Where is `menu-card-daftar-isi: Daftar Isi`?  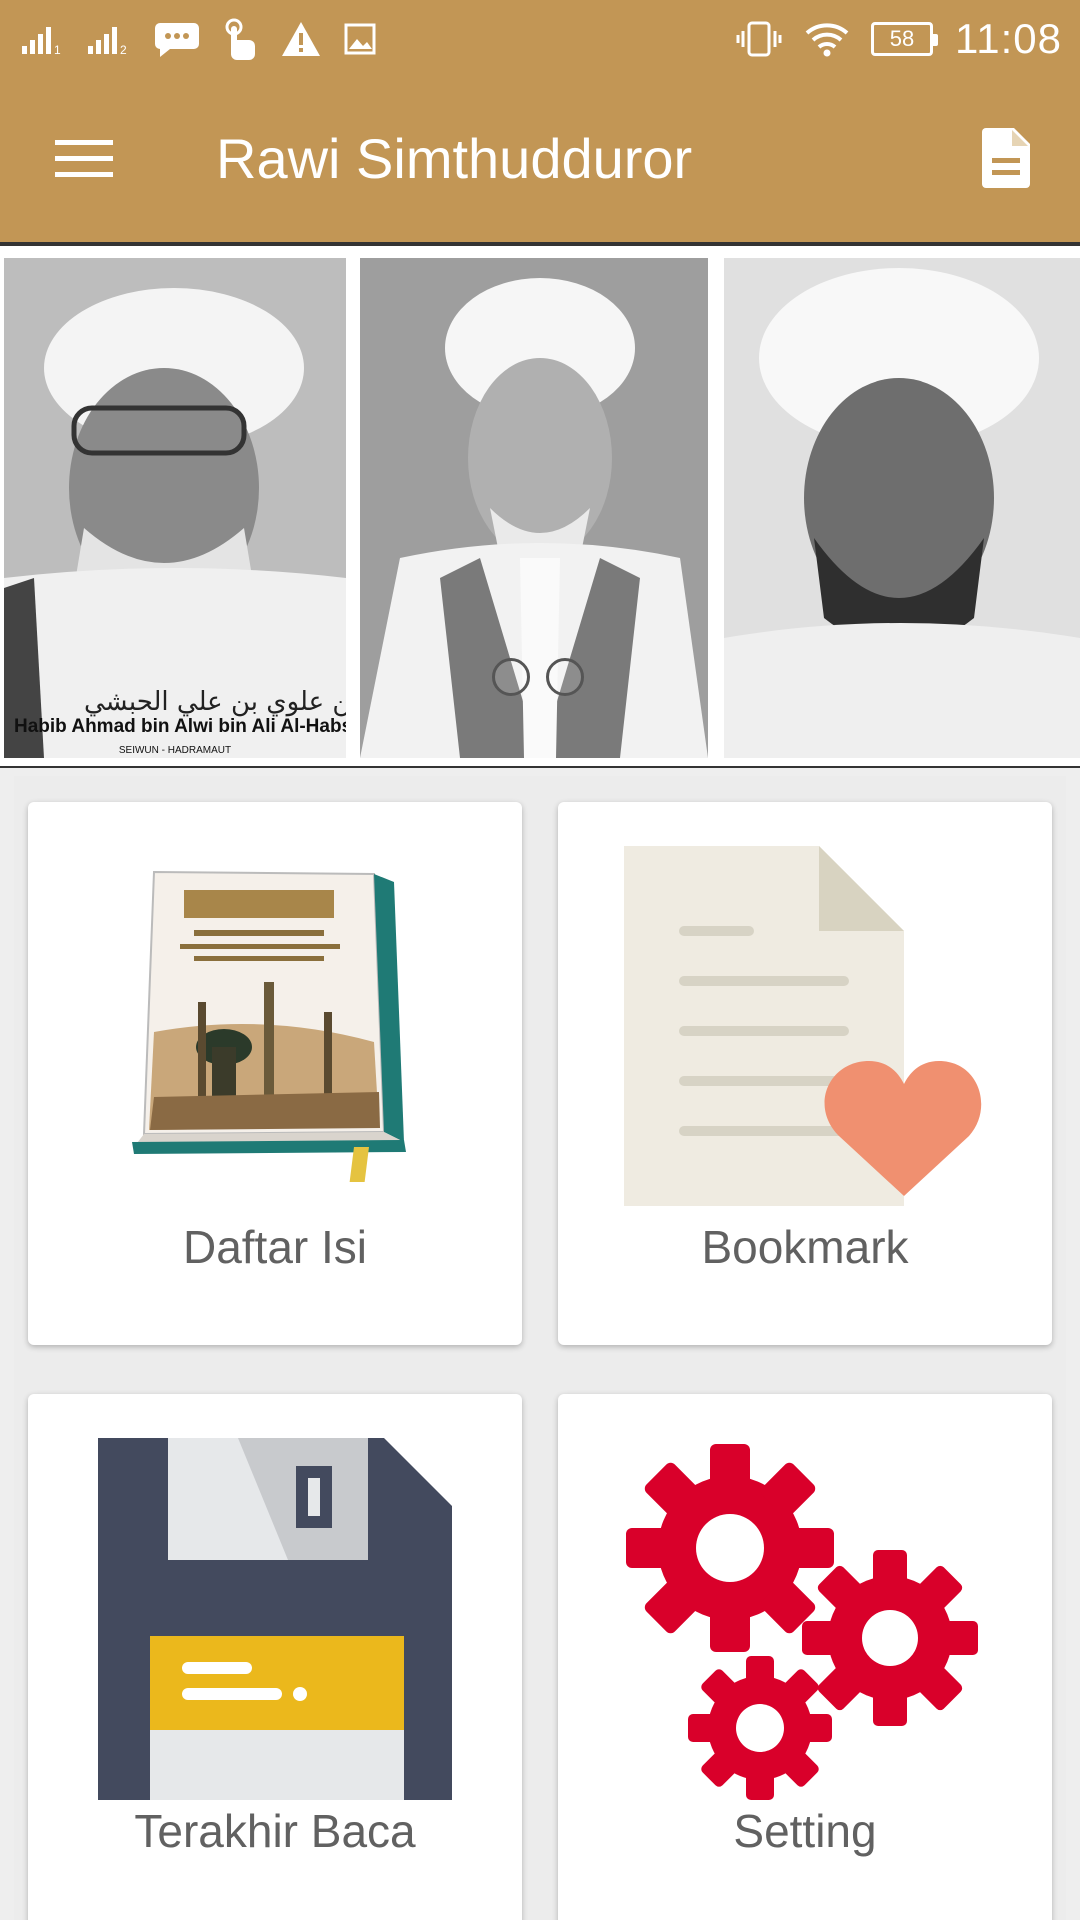
menu-card-daftar-isi: Daftar Isi is located at coordinates (275, 1073).